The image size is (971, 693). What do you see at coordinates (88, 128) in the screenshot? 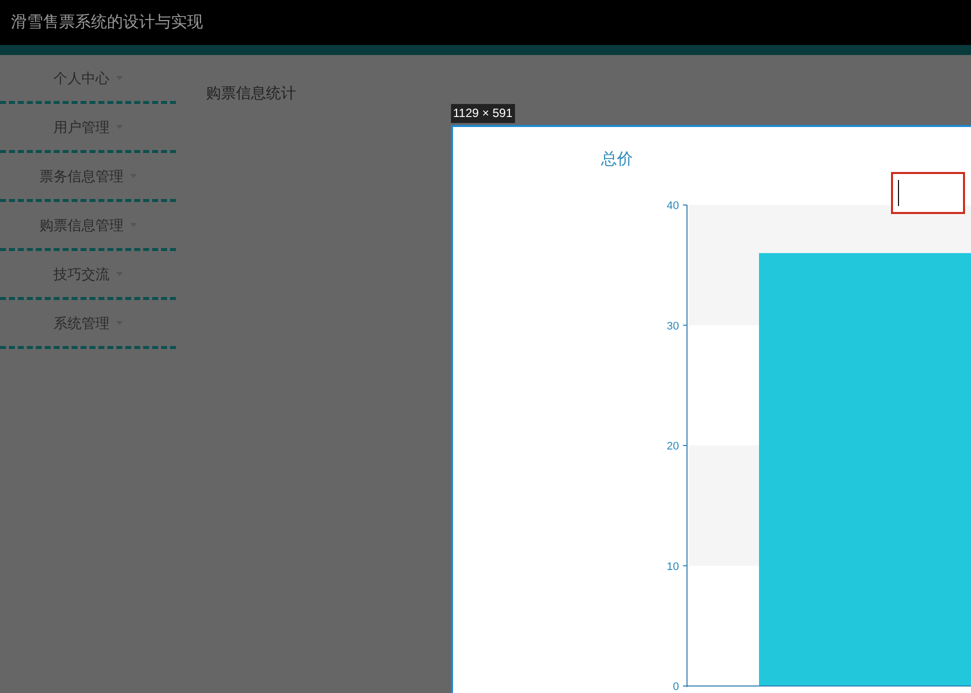
I see `sidebar-item: 用户管理` at bounding box center [88, 128].